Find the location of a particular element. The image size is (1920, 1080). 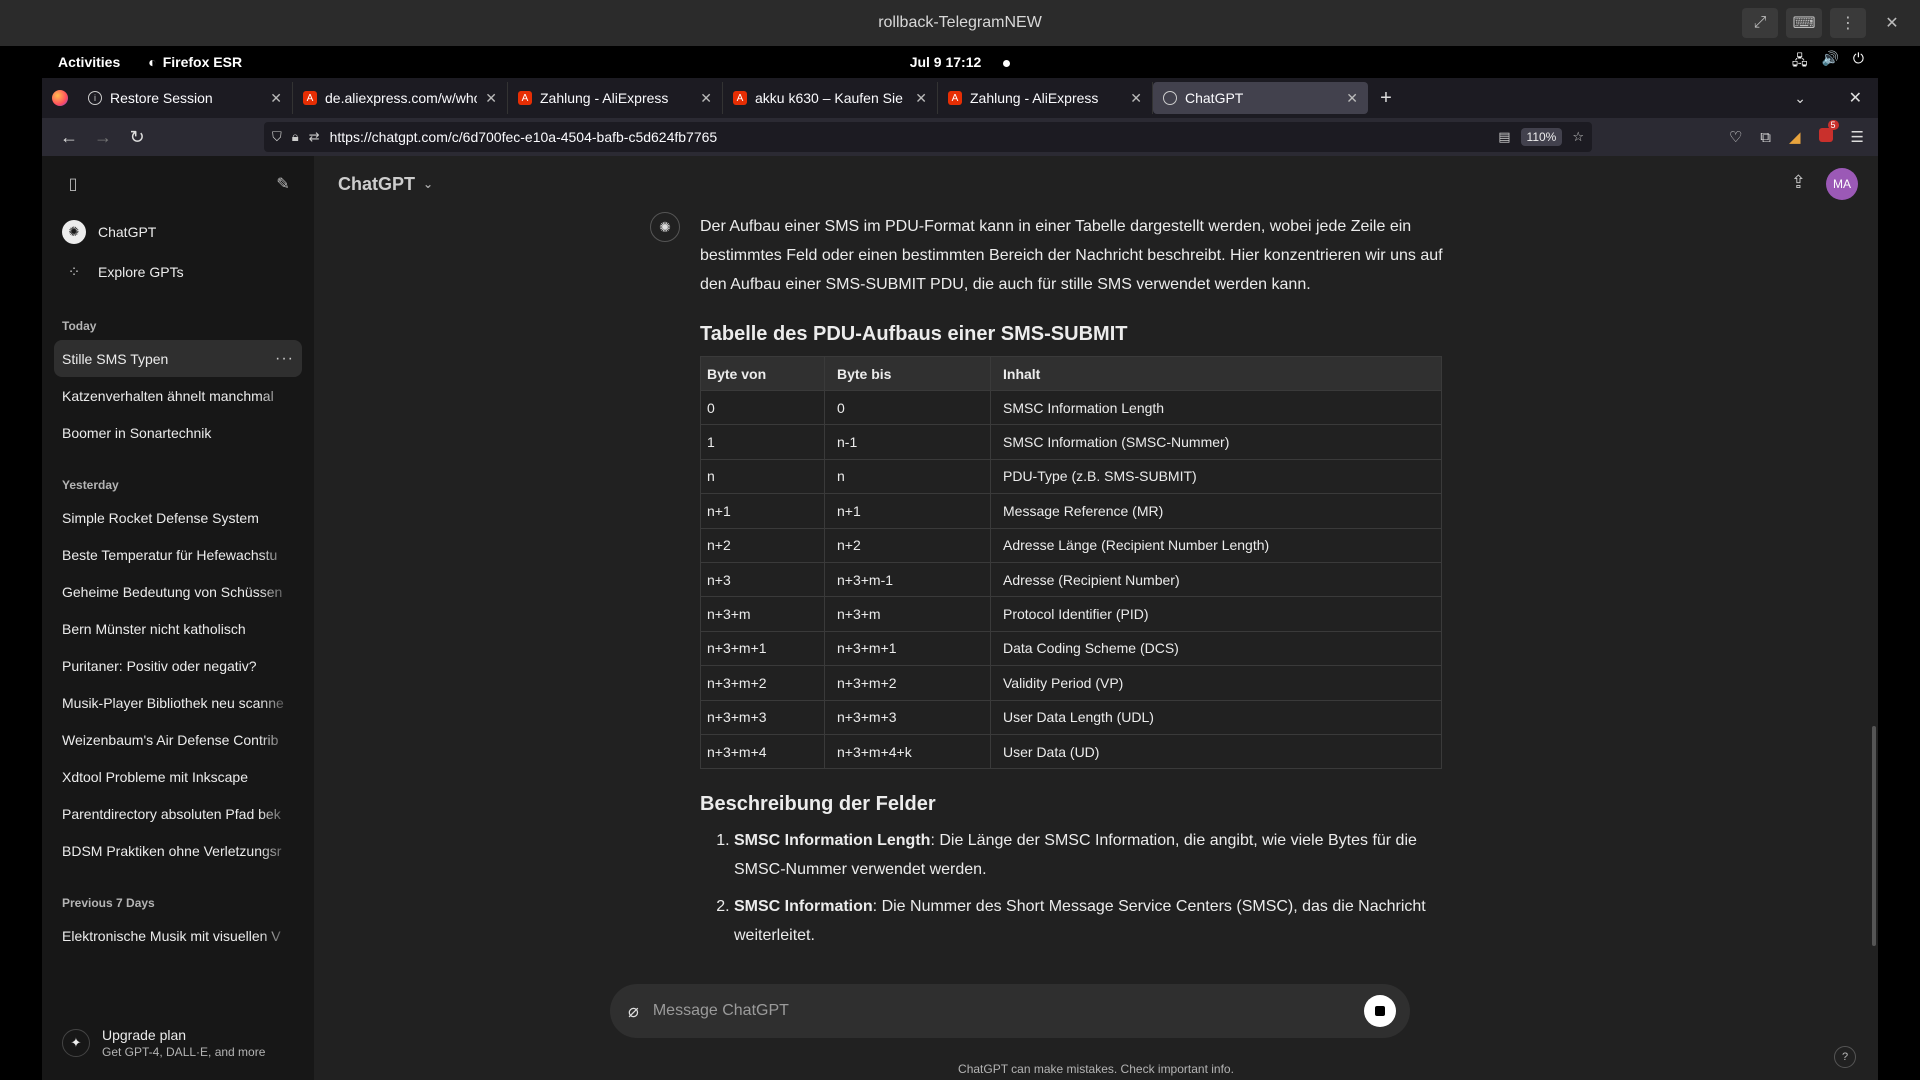

help-button: ? is located at coordinates (1845, 1057).